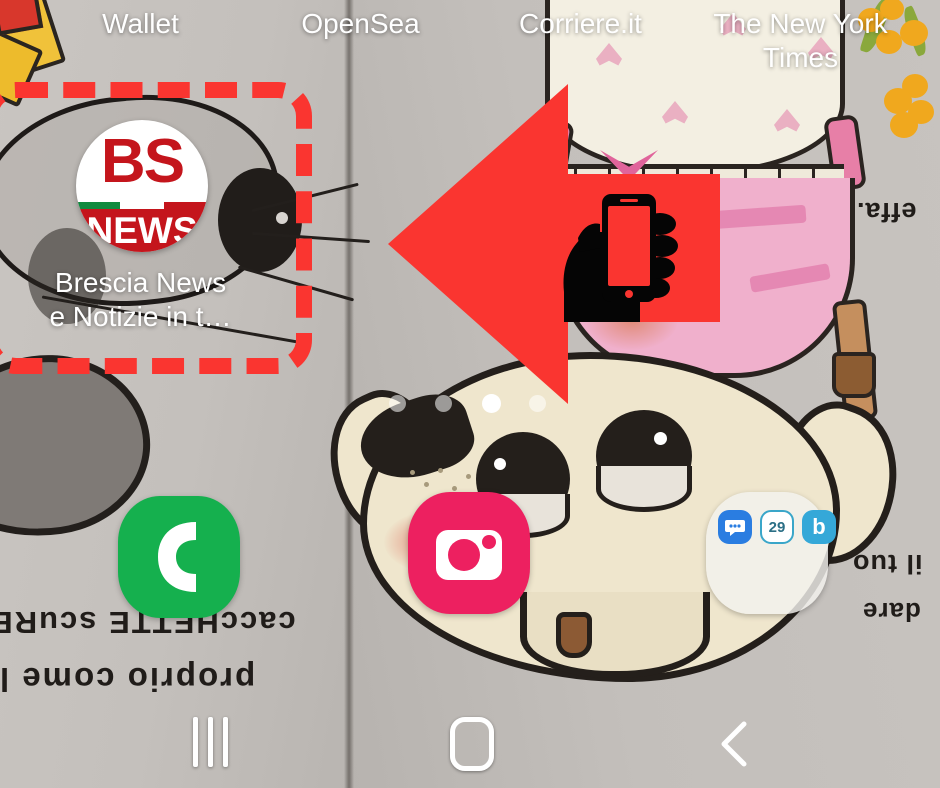 The image size is (940, 788). What do you see at coordinates (580, 24) in the screenshot?
I see `app-label-corriere: Corriere.it` at bounding box center [580, 24].